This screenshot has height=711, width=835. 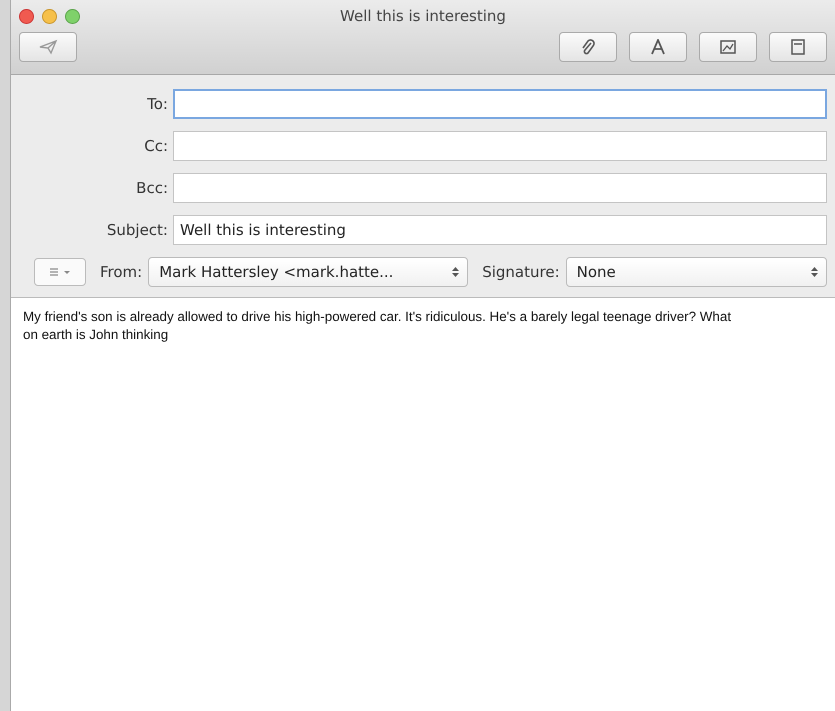 What do you see at coordinates (521, 272) in the screenshot?
I see `signature-label: Signature:` at bounding box center [521, 272].